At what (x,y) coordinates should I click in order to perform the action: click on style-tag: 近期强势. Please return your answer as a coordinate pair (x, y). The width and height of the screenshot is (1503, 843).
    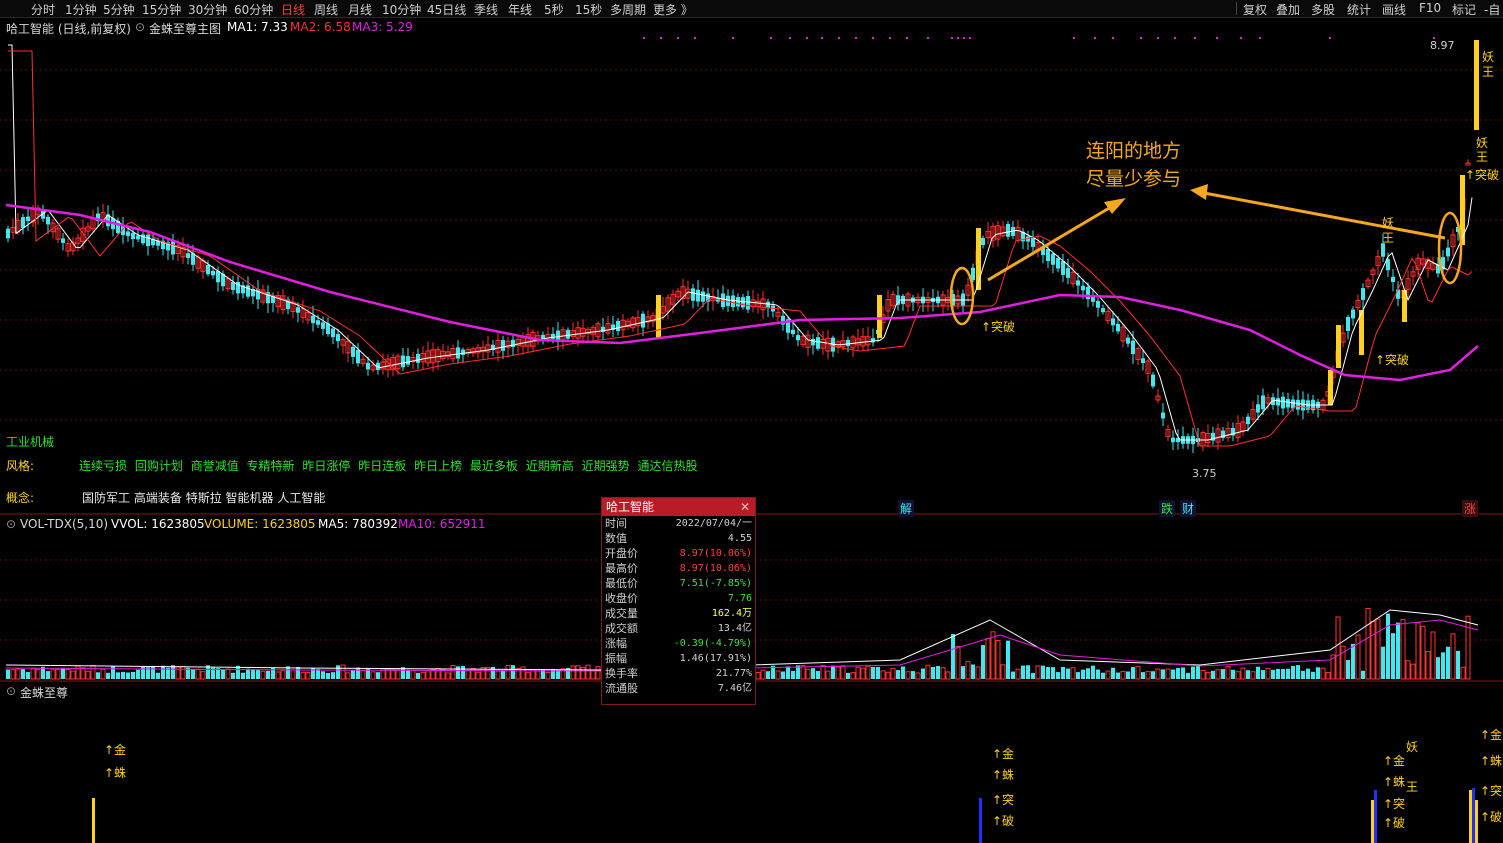
    Looking at the image, I should click on (606, 466).